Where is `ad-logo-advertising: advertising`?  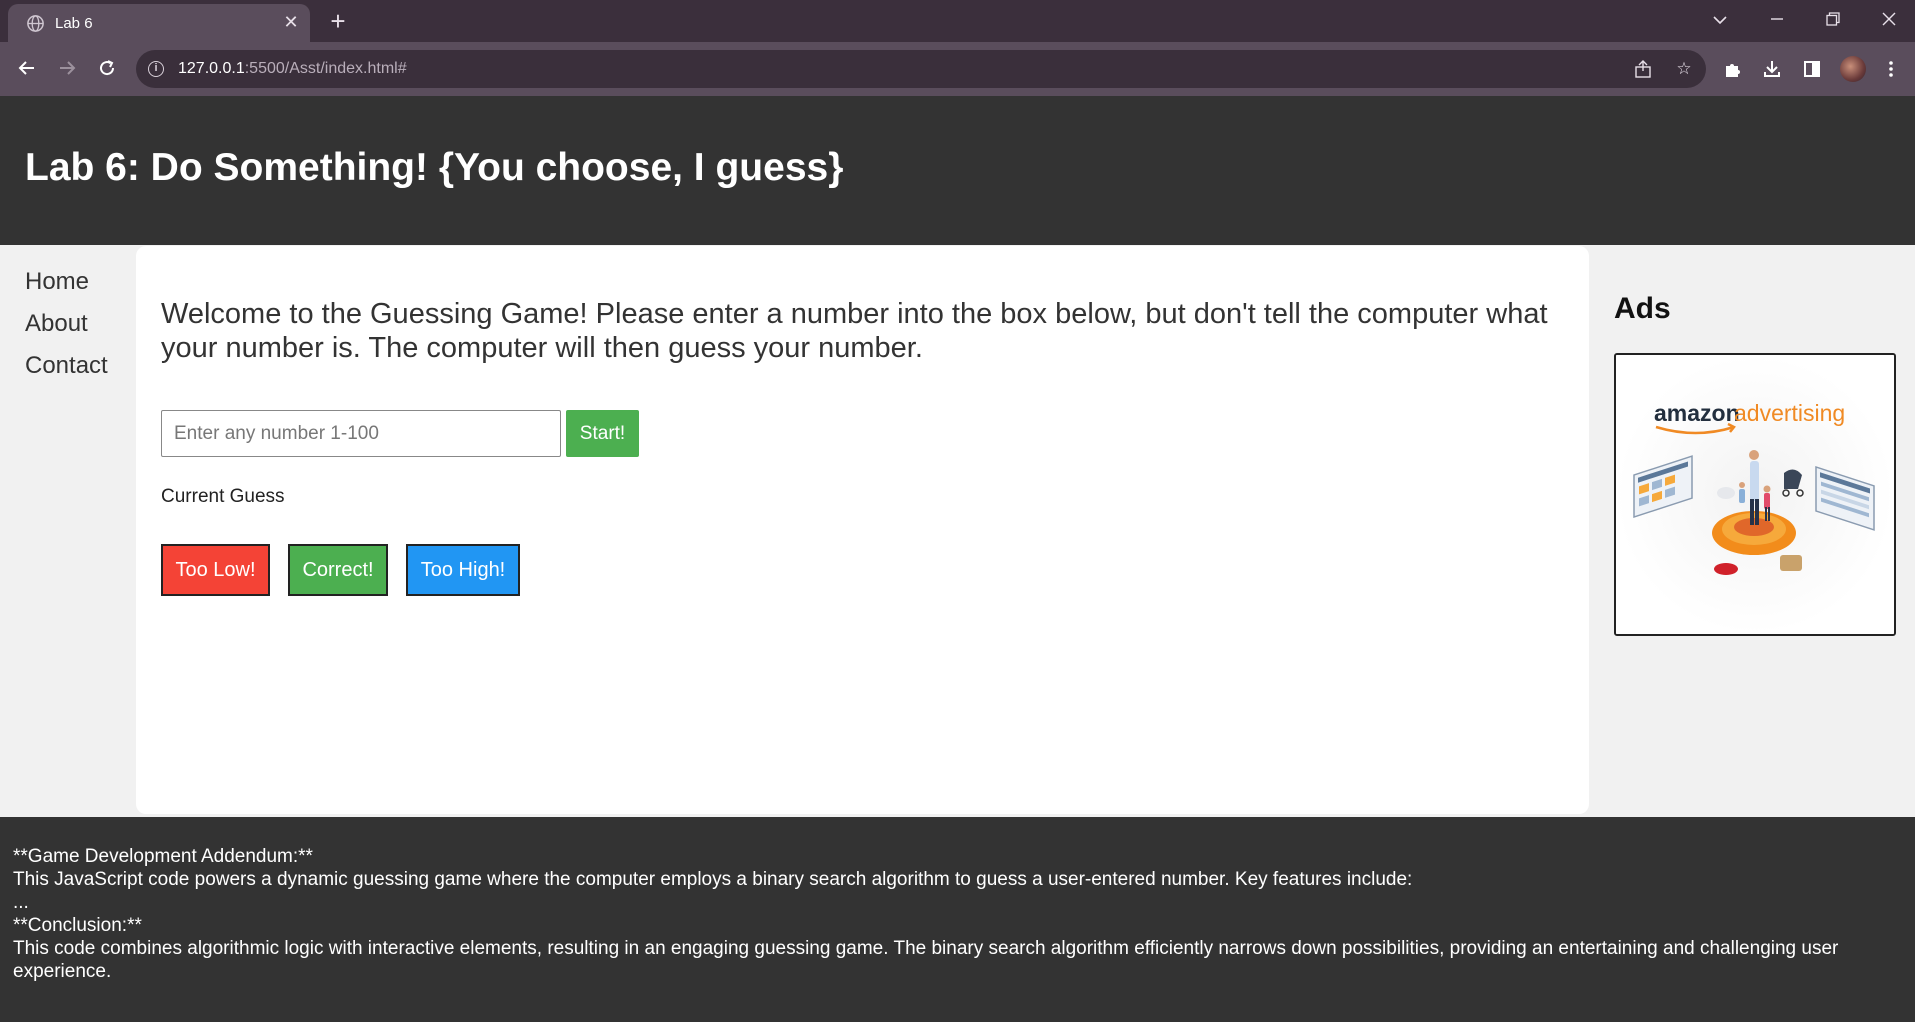
ad-logo-advertising: advertising is located at coordinates (1789, 413).